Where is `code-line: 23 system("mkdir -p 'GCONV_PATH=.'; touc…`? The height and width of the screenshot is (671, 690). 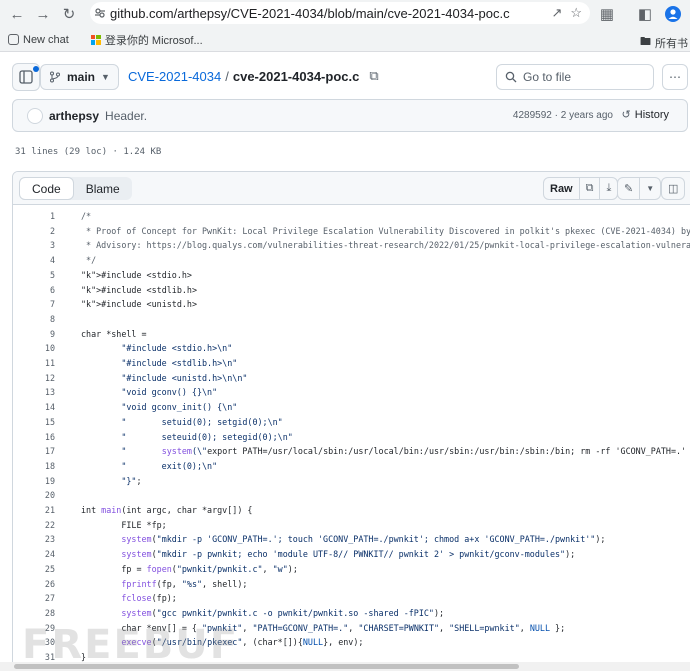 code-line: 23 system("mkdir -p 'GCONV_PATH=.'; touc… is located at coordinates (351, 539).